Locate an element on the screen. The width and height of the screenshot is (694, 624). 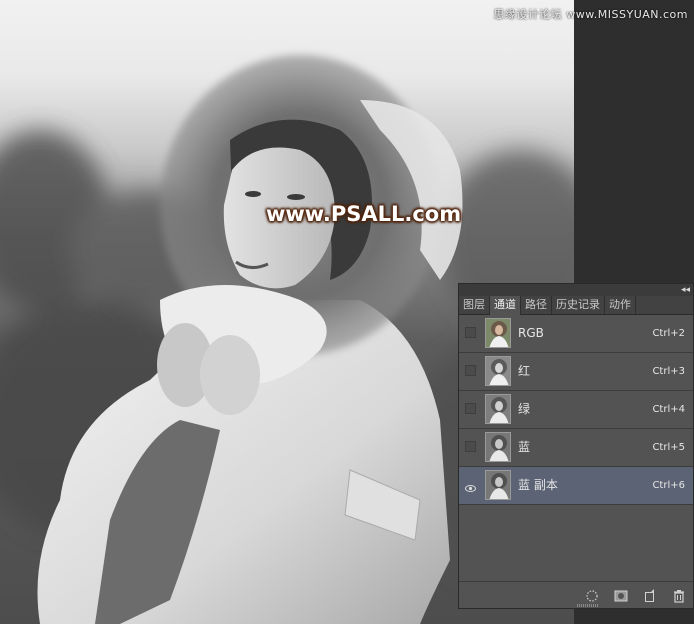
tab-actions: 动作 is located at coordinates (620, 305).